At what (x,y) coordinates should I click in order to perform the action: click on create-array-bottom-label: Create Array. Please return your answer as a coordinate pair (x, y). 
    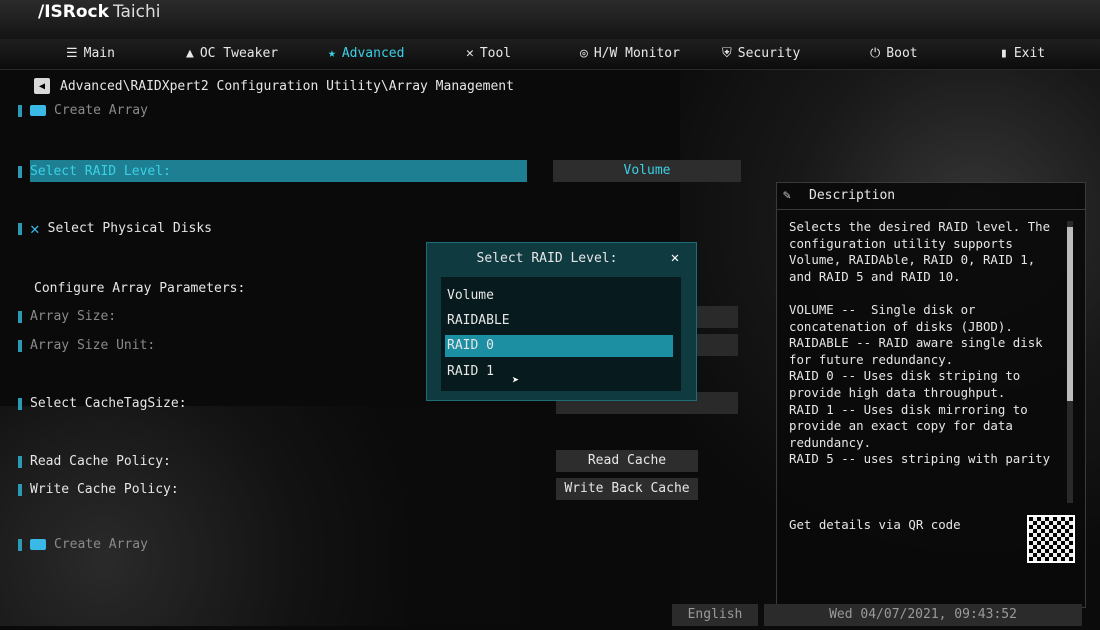
    Looking at the image, I should click on (101, 544).